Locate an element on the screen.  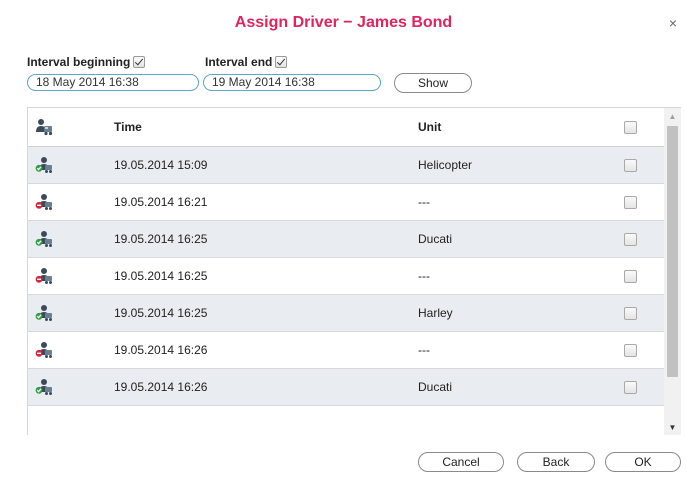
time-column-header: Time is located at coordinates (128, 127).